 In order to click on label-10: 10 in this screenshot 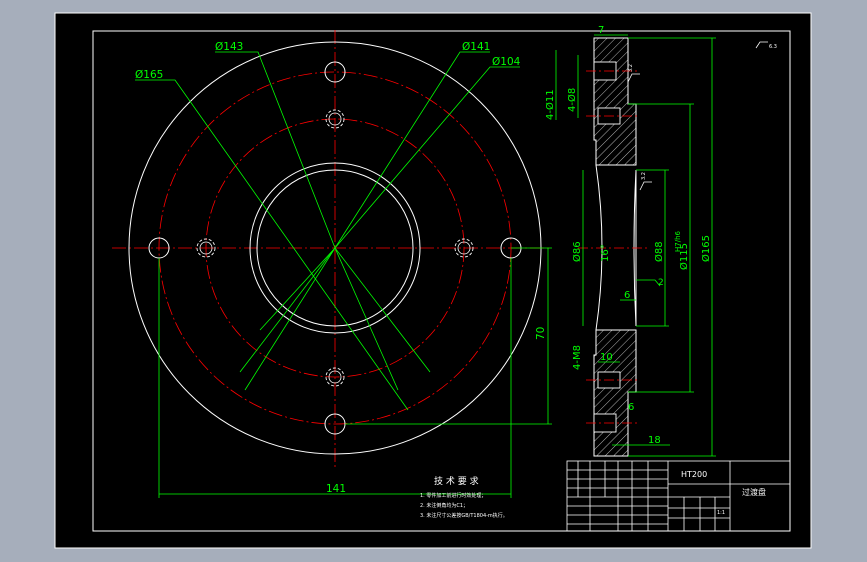, I will do `click(606, 357)`.